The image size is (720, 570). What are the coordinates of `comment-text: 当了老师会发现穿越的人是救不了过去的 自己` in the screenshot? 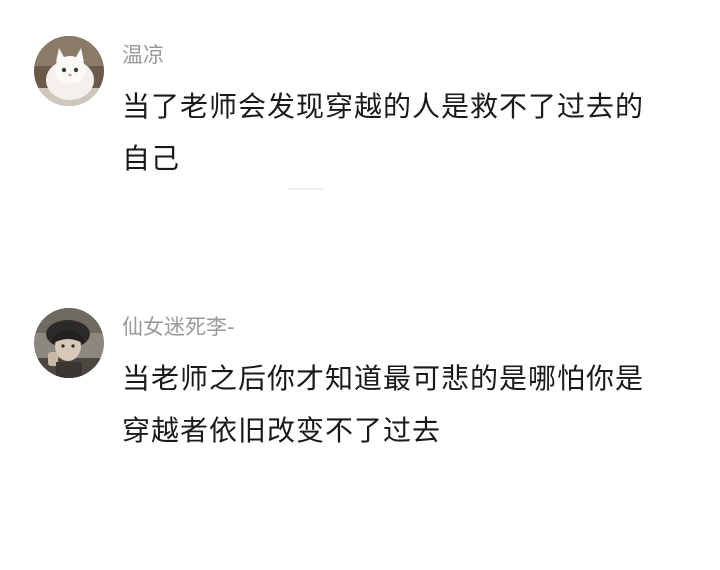 It's located at (402, 133).